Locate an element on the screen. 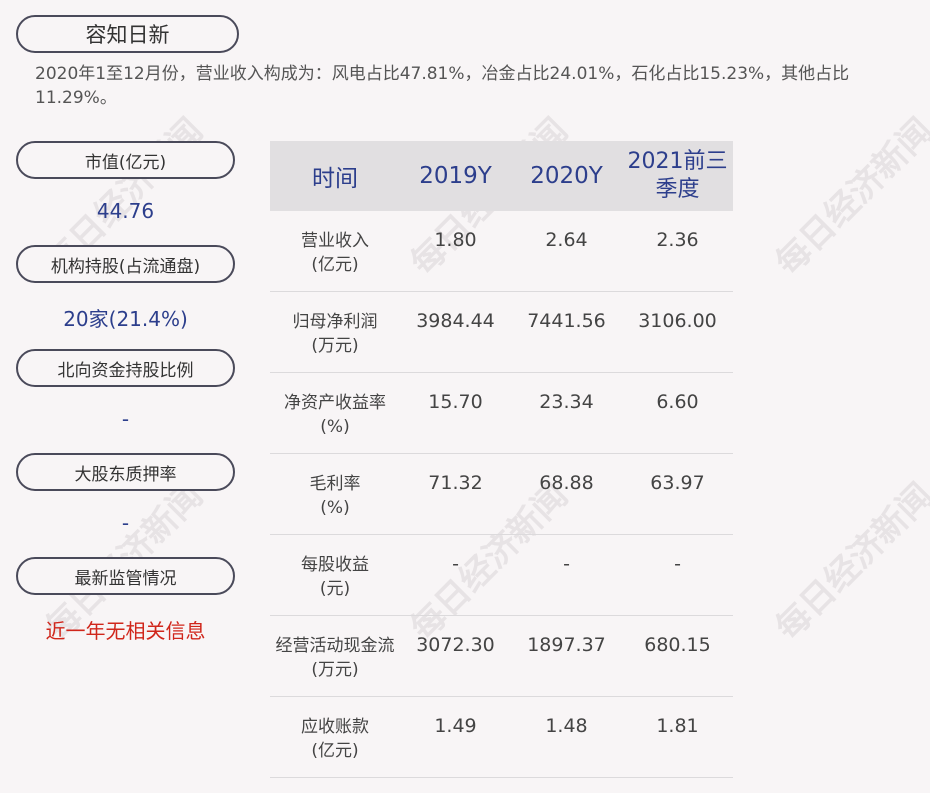 Image resolution: width=930 pixels, height=793 pixels. table-cell: 71.32 is located at coordinates (455, 483).